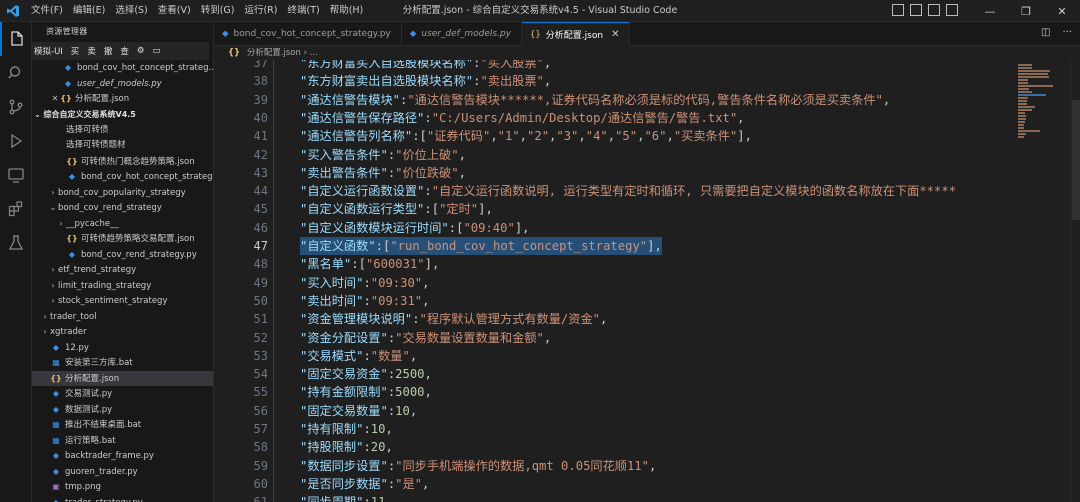  I want to click on editor-tab: ◆ bond_cov_hot_concept_strategy.py, so click(308, 34).